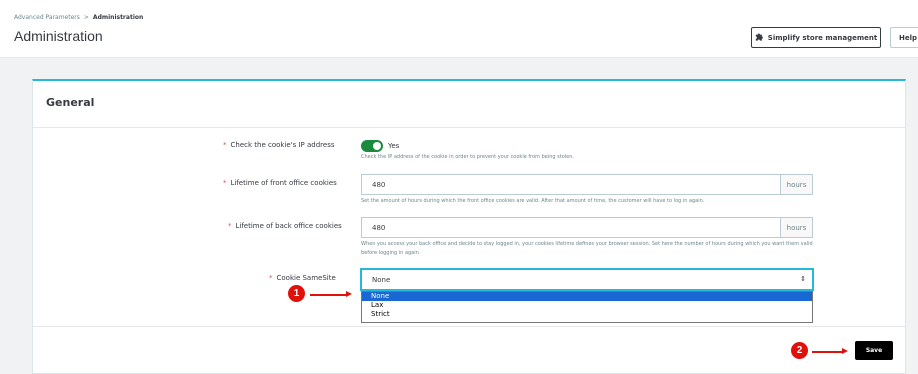 The height and width of the screenshot is (374, 918). What do you see at coordinates (587, 314) in the screenshot?
I see `samesite-option-strict: Strict` at bounding box center [587, 314].